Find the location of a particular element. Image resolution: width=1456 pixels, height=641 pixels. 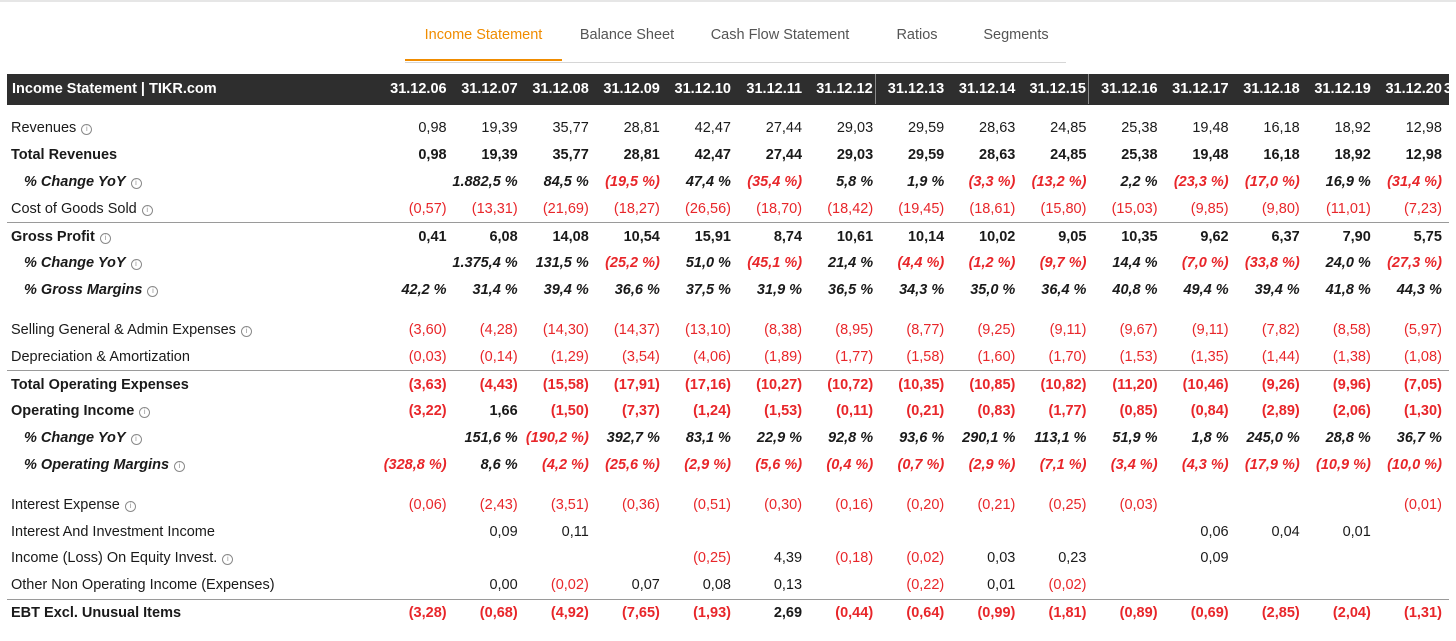

value-cell: (0,03) is located at coordinates (427, 356).